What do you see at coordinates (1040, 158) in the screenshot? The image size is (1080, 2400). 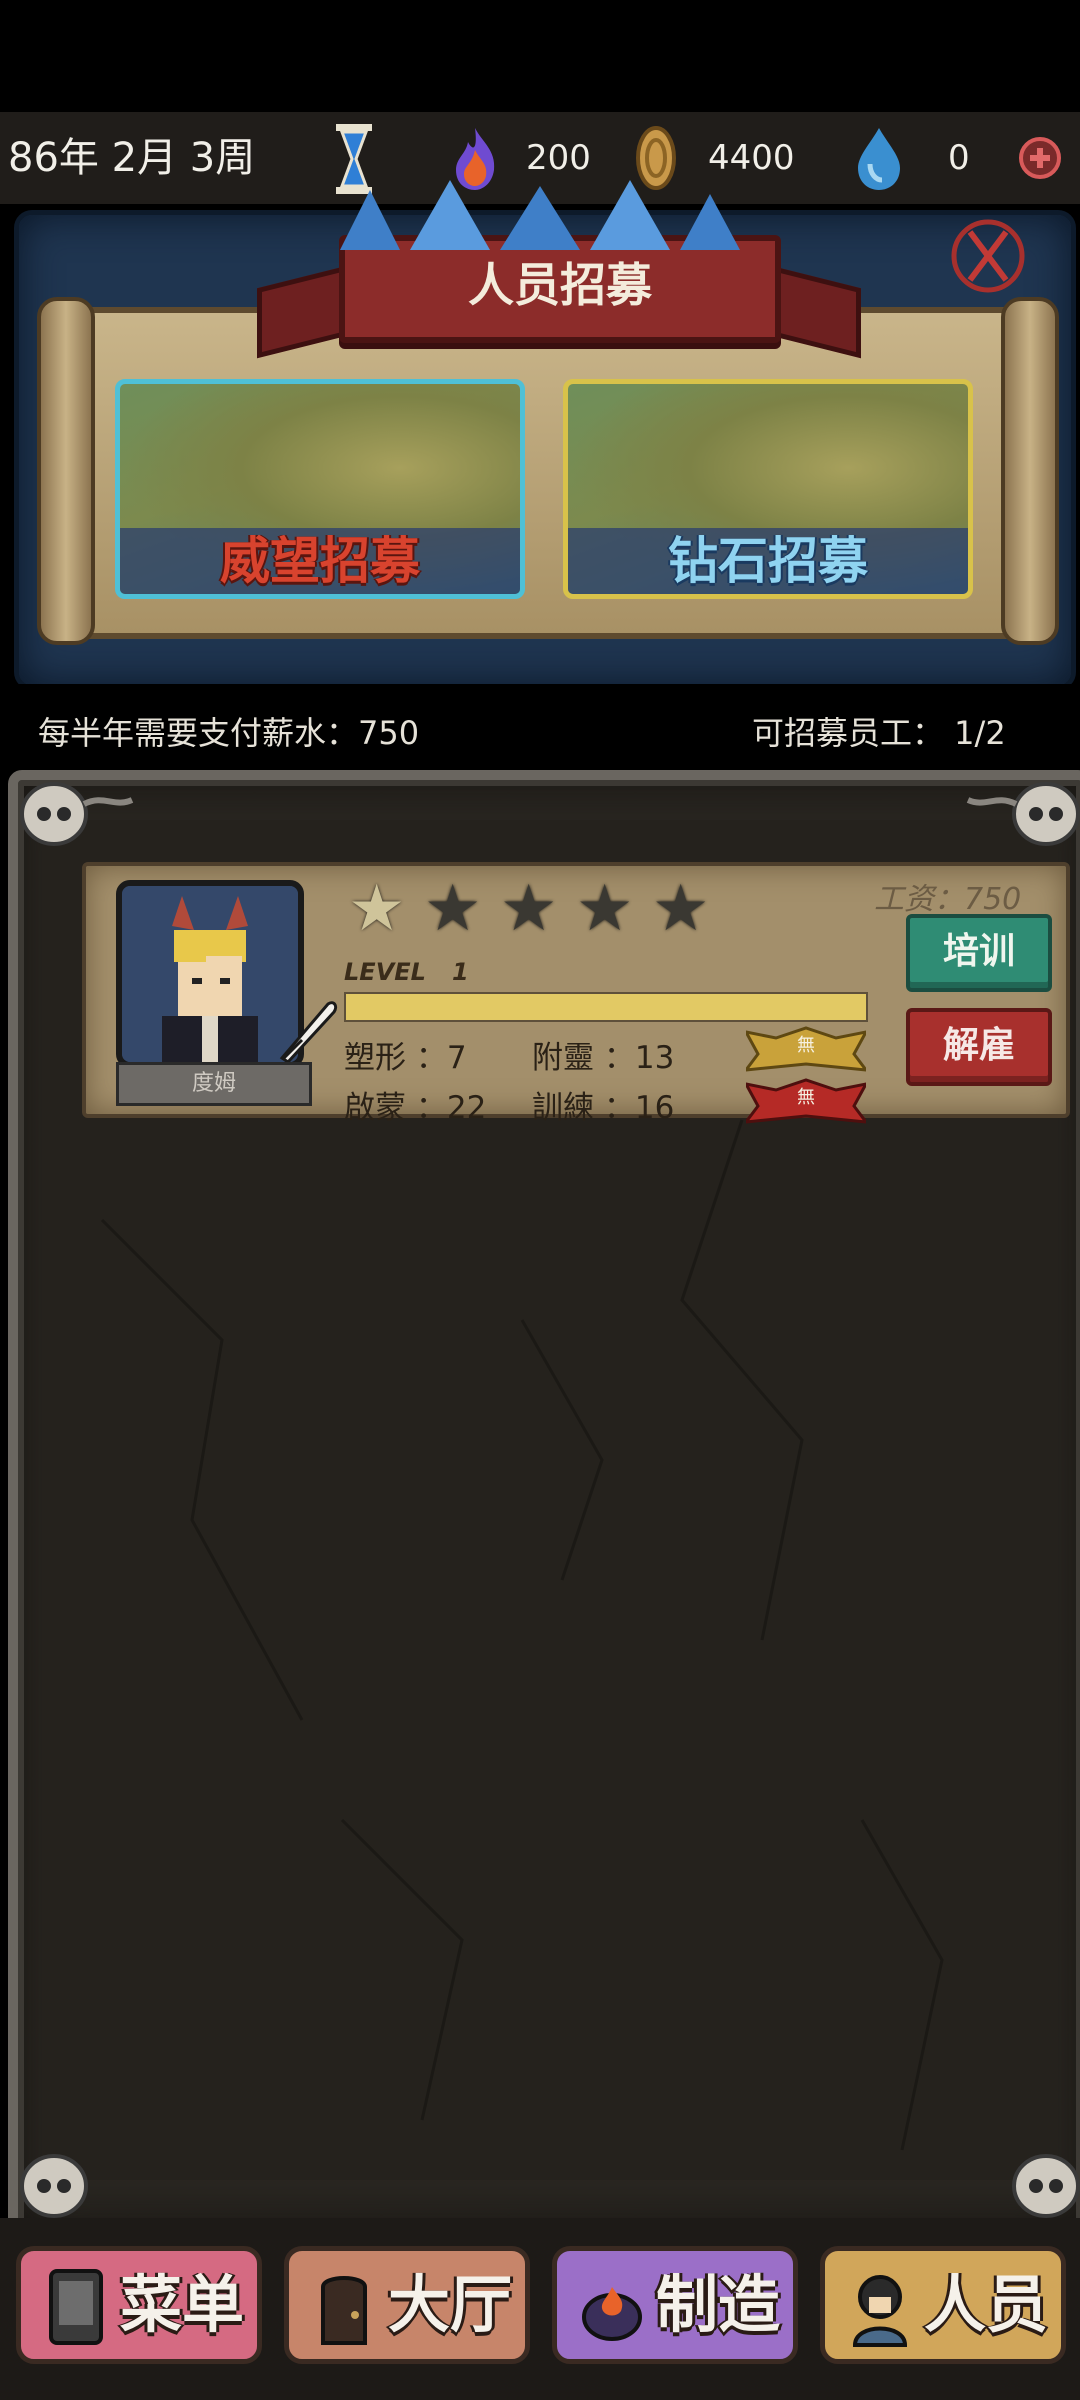 I see `add-currency-icon` at bounding box center [1040, 158].